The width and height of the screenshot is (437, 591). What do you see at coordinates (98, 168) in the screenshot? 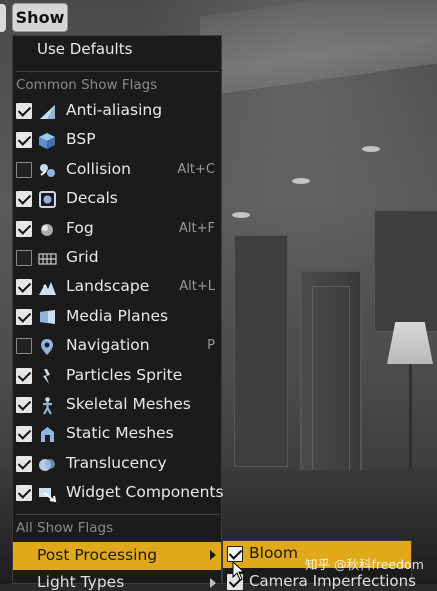
I see `flag-label: Collision` at bounding box center [98, 168].